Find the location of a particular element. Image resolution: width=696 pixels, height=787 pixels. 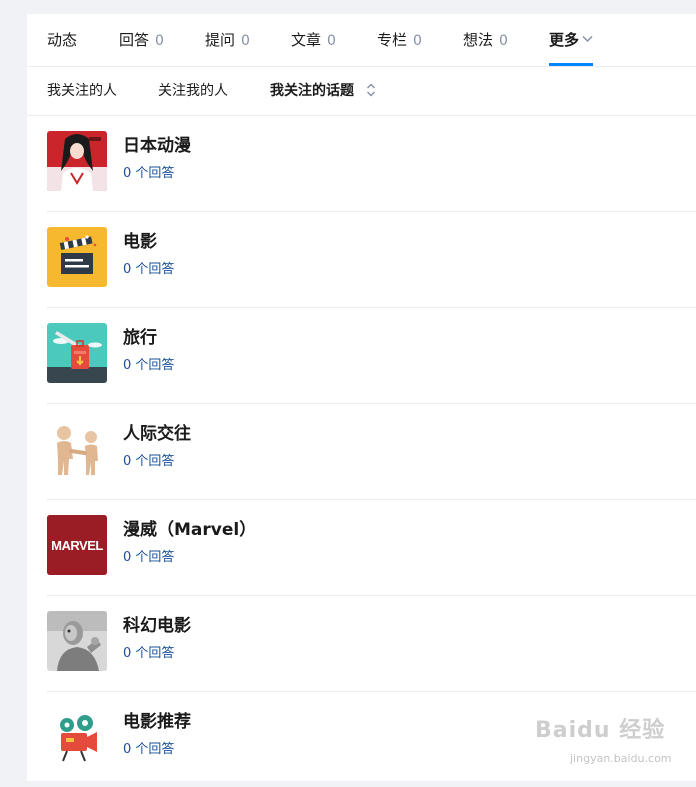

sort-icon is located at coordinates (371, 90).